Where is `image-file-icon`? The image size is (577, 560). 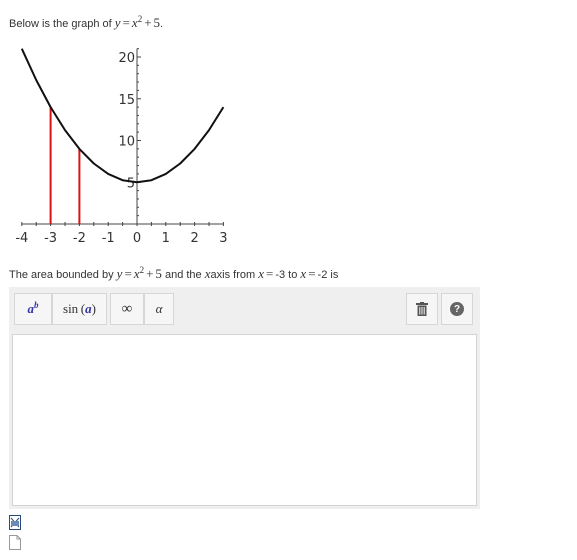 image-file-icon is located at coordinates (15, 522).